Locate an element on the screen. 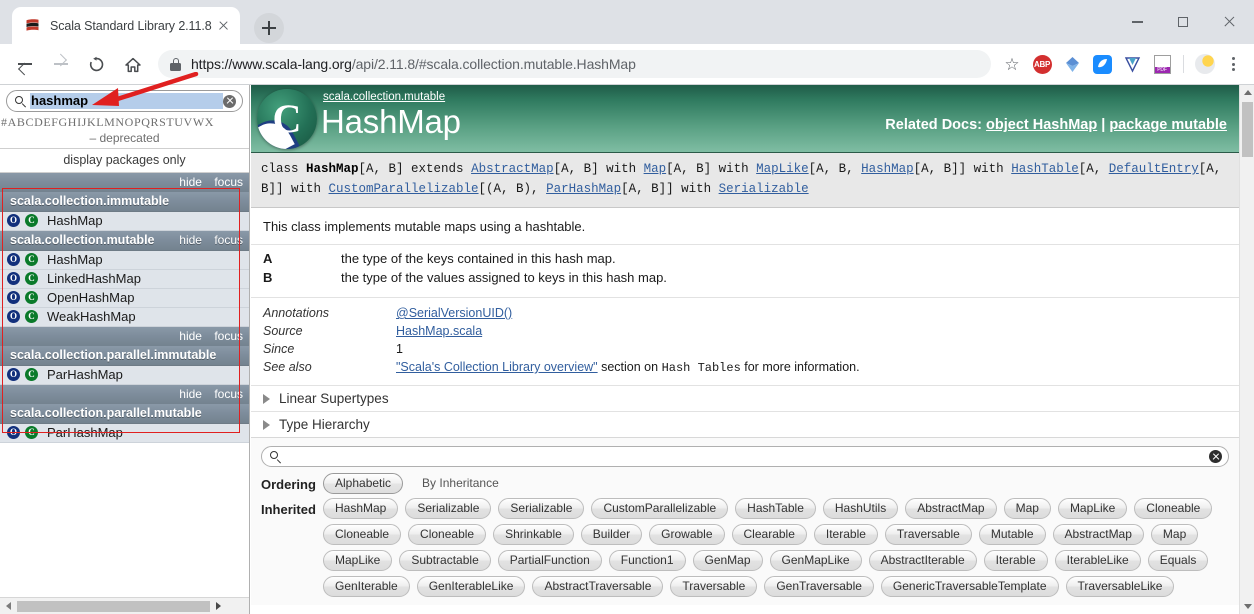 The width and height of the screenshot is (1254, 614). scroll-right-icon is located at coordinates (218, 606).